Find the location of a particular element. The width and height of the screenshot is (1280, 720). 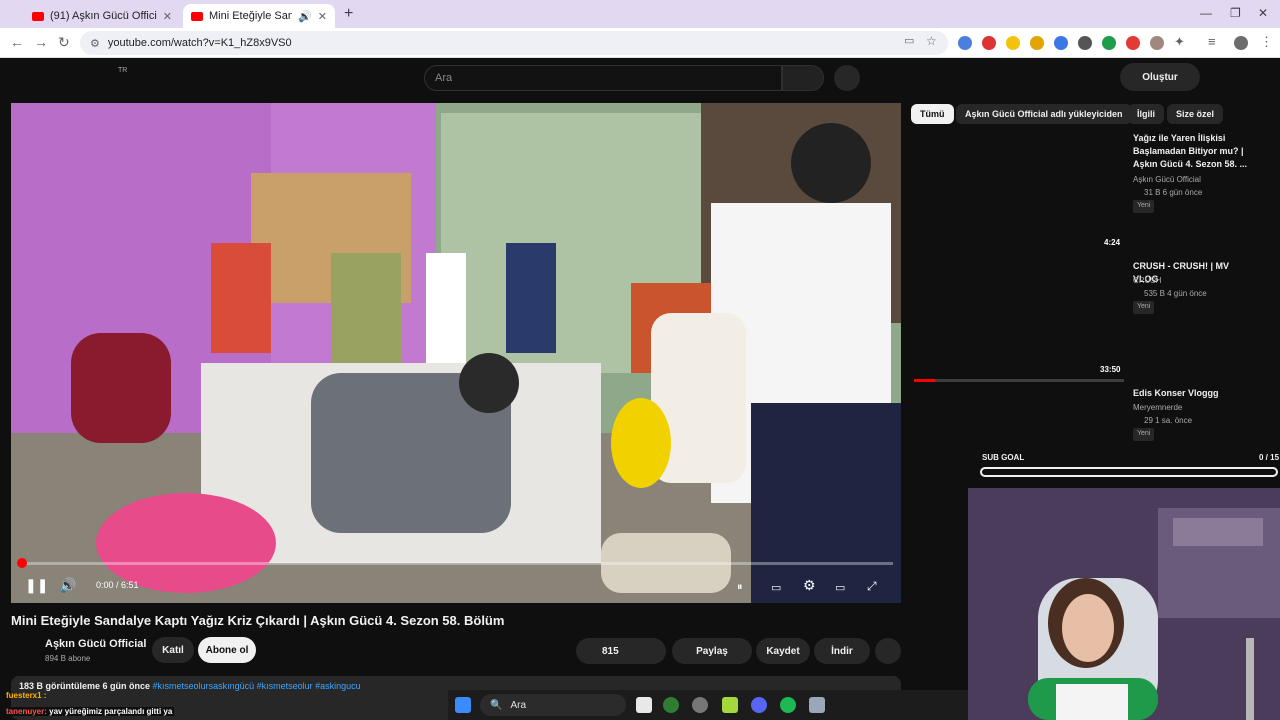

sub-goal-label: SUB GOAL is located at coordinates (1003, 457).